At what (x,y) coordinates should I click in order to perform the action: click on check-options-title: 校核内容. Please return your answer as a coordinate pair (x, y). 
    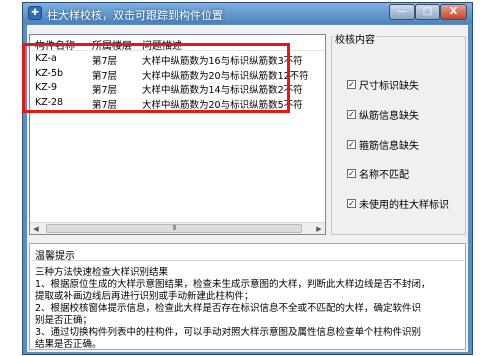
    Looking at the image, I should click on (355, 38).